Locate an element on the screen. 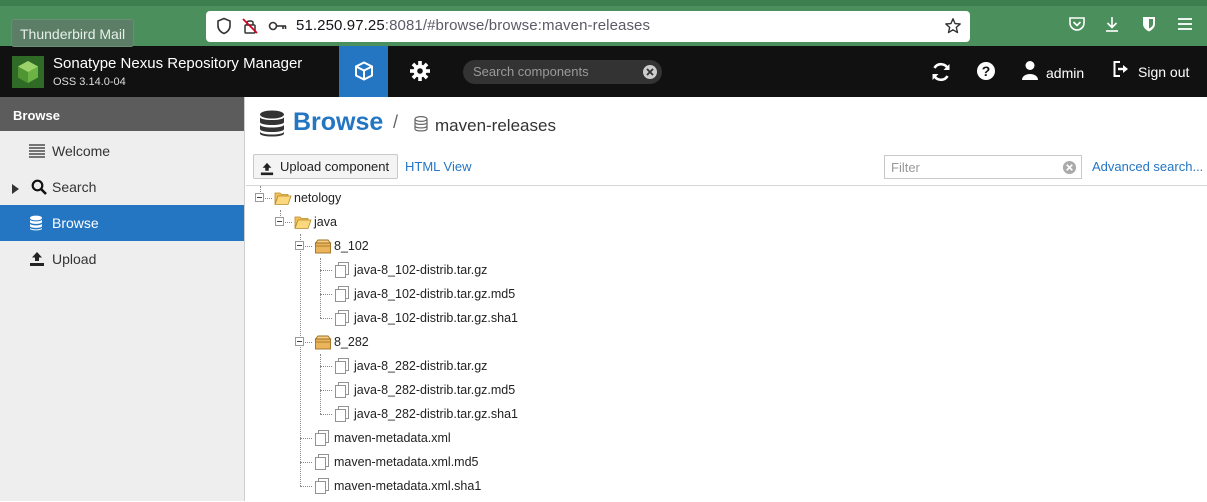  tree-node-label: java-8_282-distrib.tar.gz.md5 is located at coordinates (435, 390).